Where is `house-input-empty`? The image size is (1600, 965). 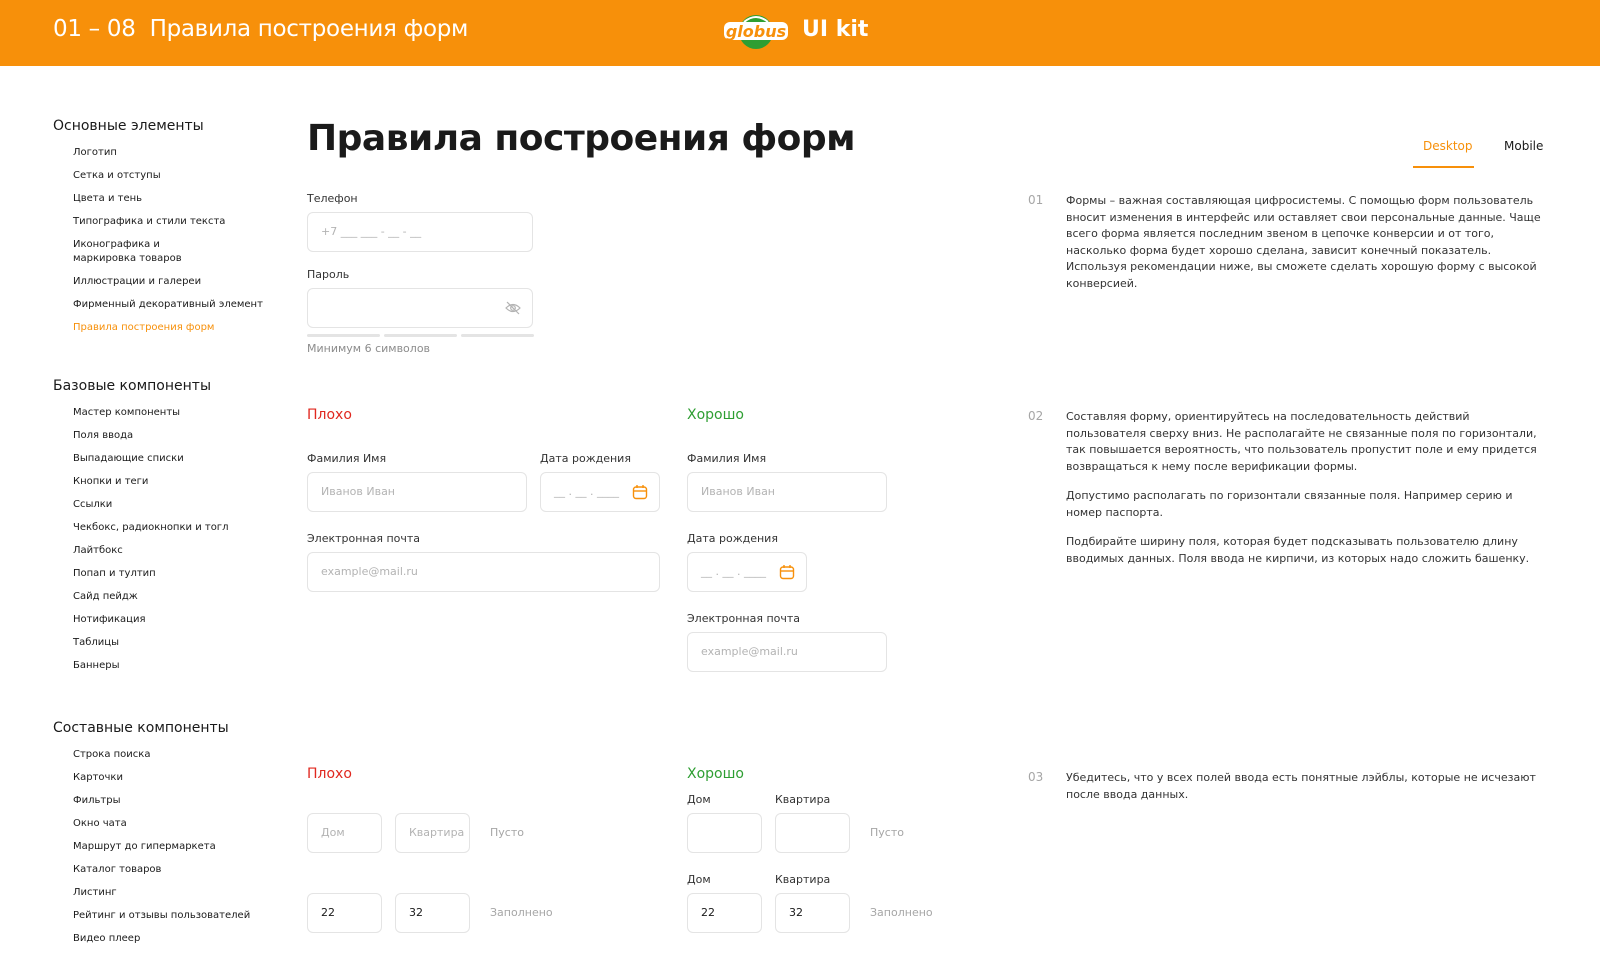
house-input-empty is located at coordinates (724, 833).